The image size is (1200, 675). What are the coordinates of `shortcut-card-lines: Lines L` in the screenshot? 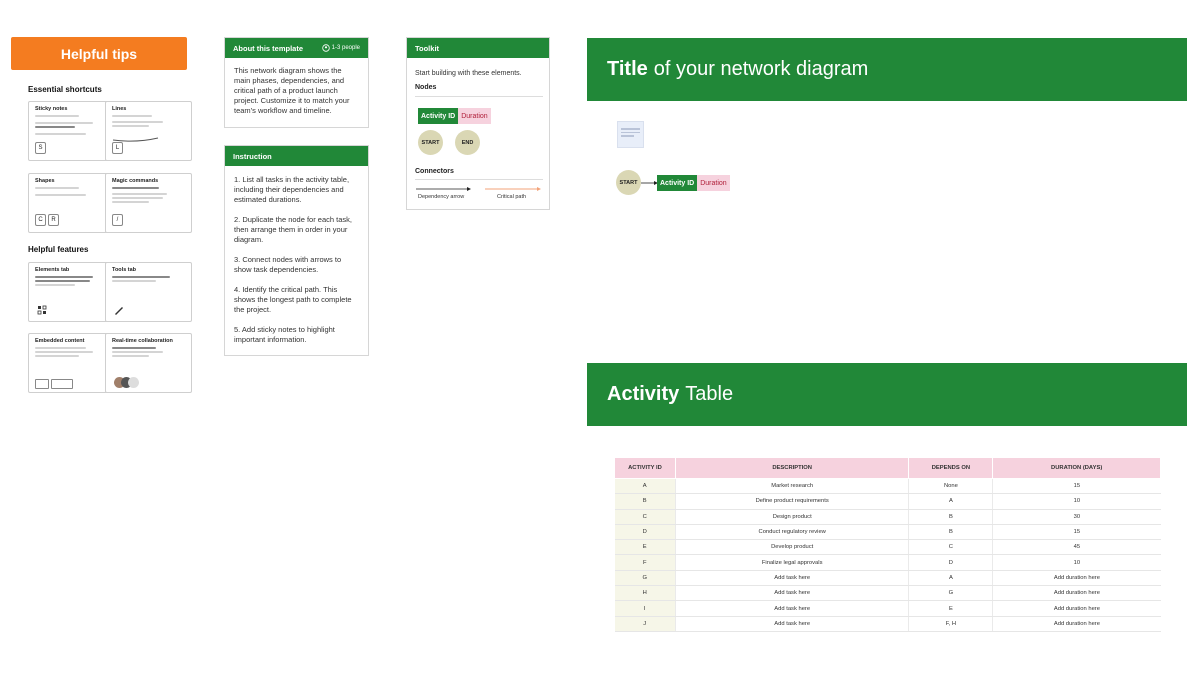 It's located at (148, 131).